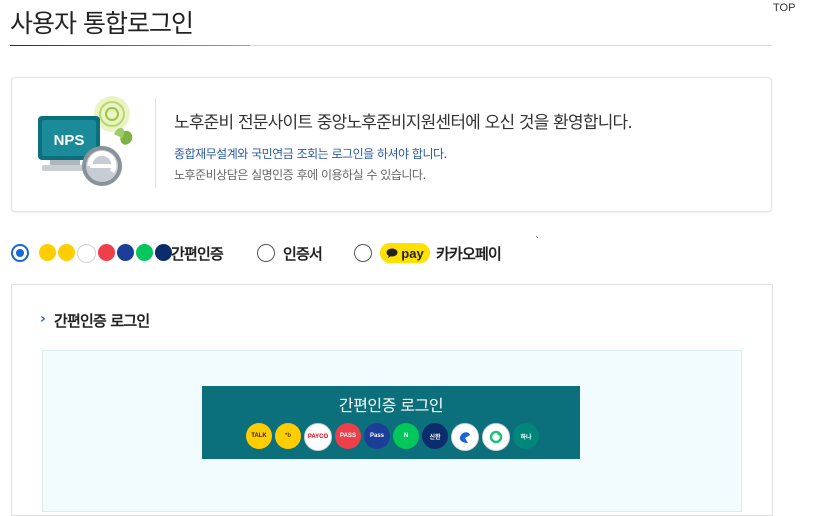 This screenshot has height=516, width=837. Describe the element at coordinates (363, 253) in the screenshot. I see `radio-kakaopay` at that location.